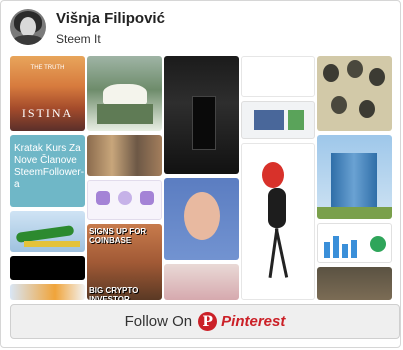  I want to click on pin-flowers, so click(201, 282).